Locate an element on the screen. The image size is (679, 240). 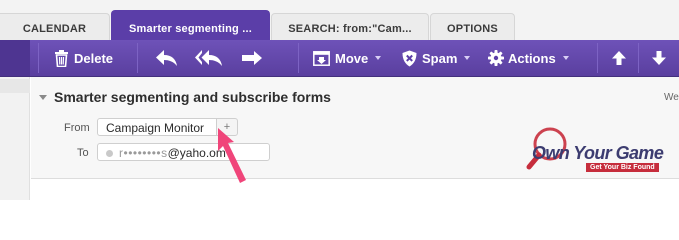
arrow-up-icon is located at coordinates (619, 58).